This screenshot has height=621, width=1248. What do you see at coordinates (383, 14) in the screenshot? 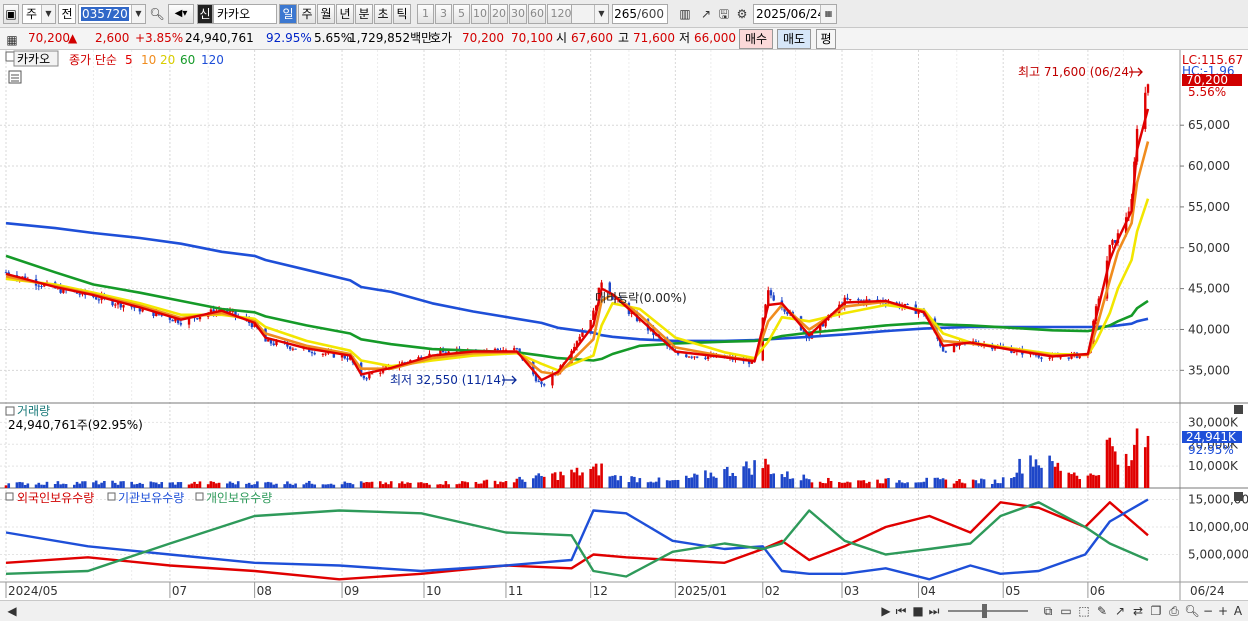
I see `period-button: 초` at bounding box center [383, 14].